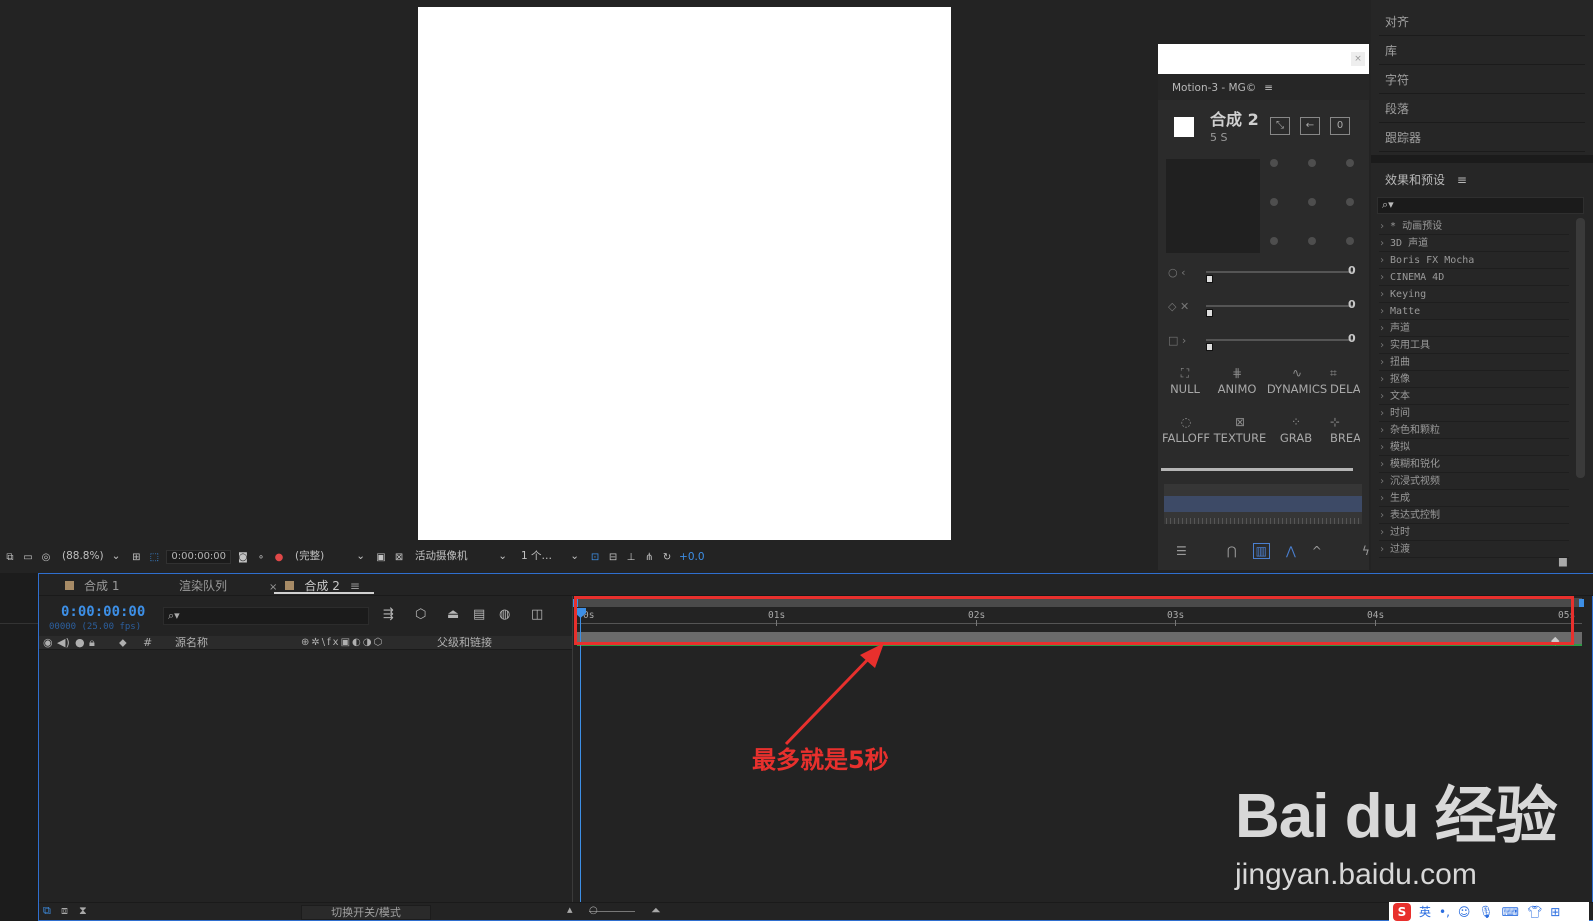 Image resolution: width=1593 pixels, height=921 pixels. What do you see at coordinates (199, 557) in the screenshot?
I see `viewer-timecode: 0:00:00:00` at bounding box center [199, 557].